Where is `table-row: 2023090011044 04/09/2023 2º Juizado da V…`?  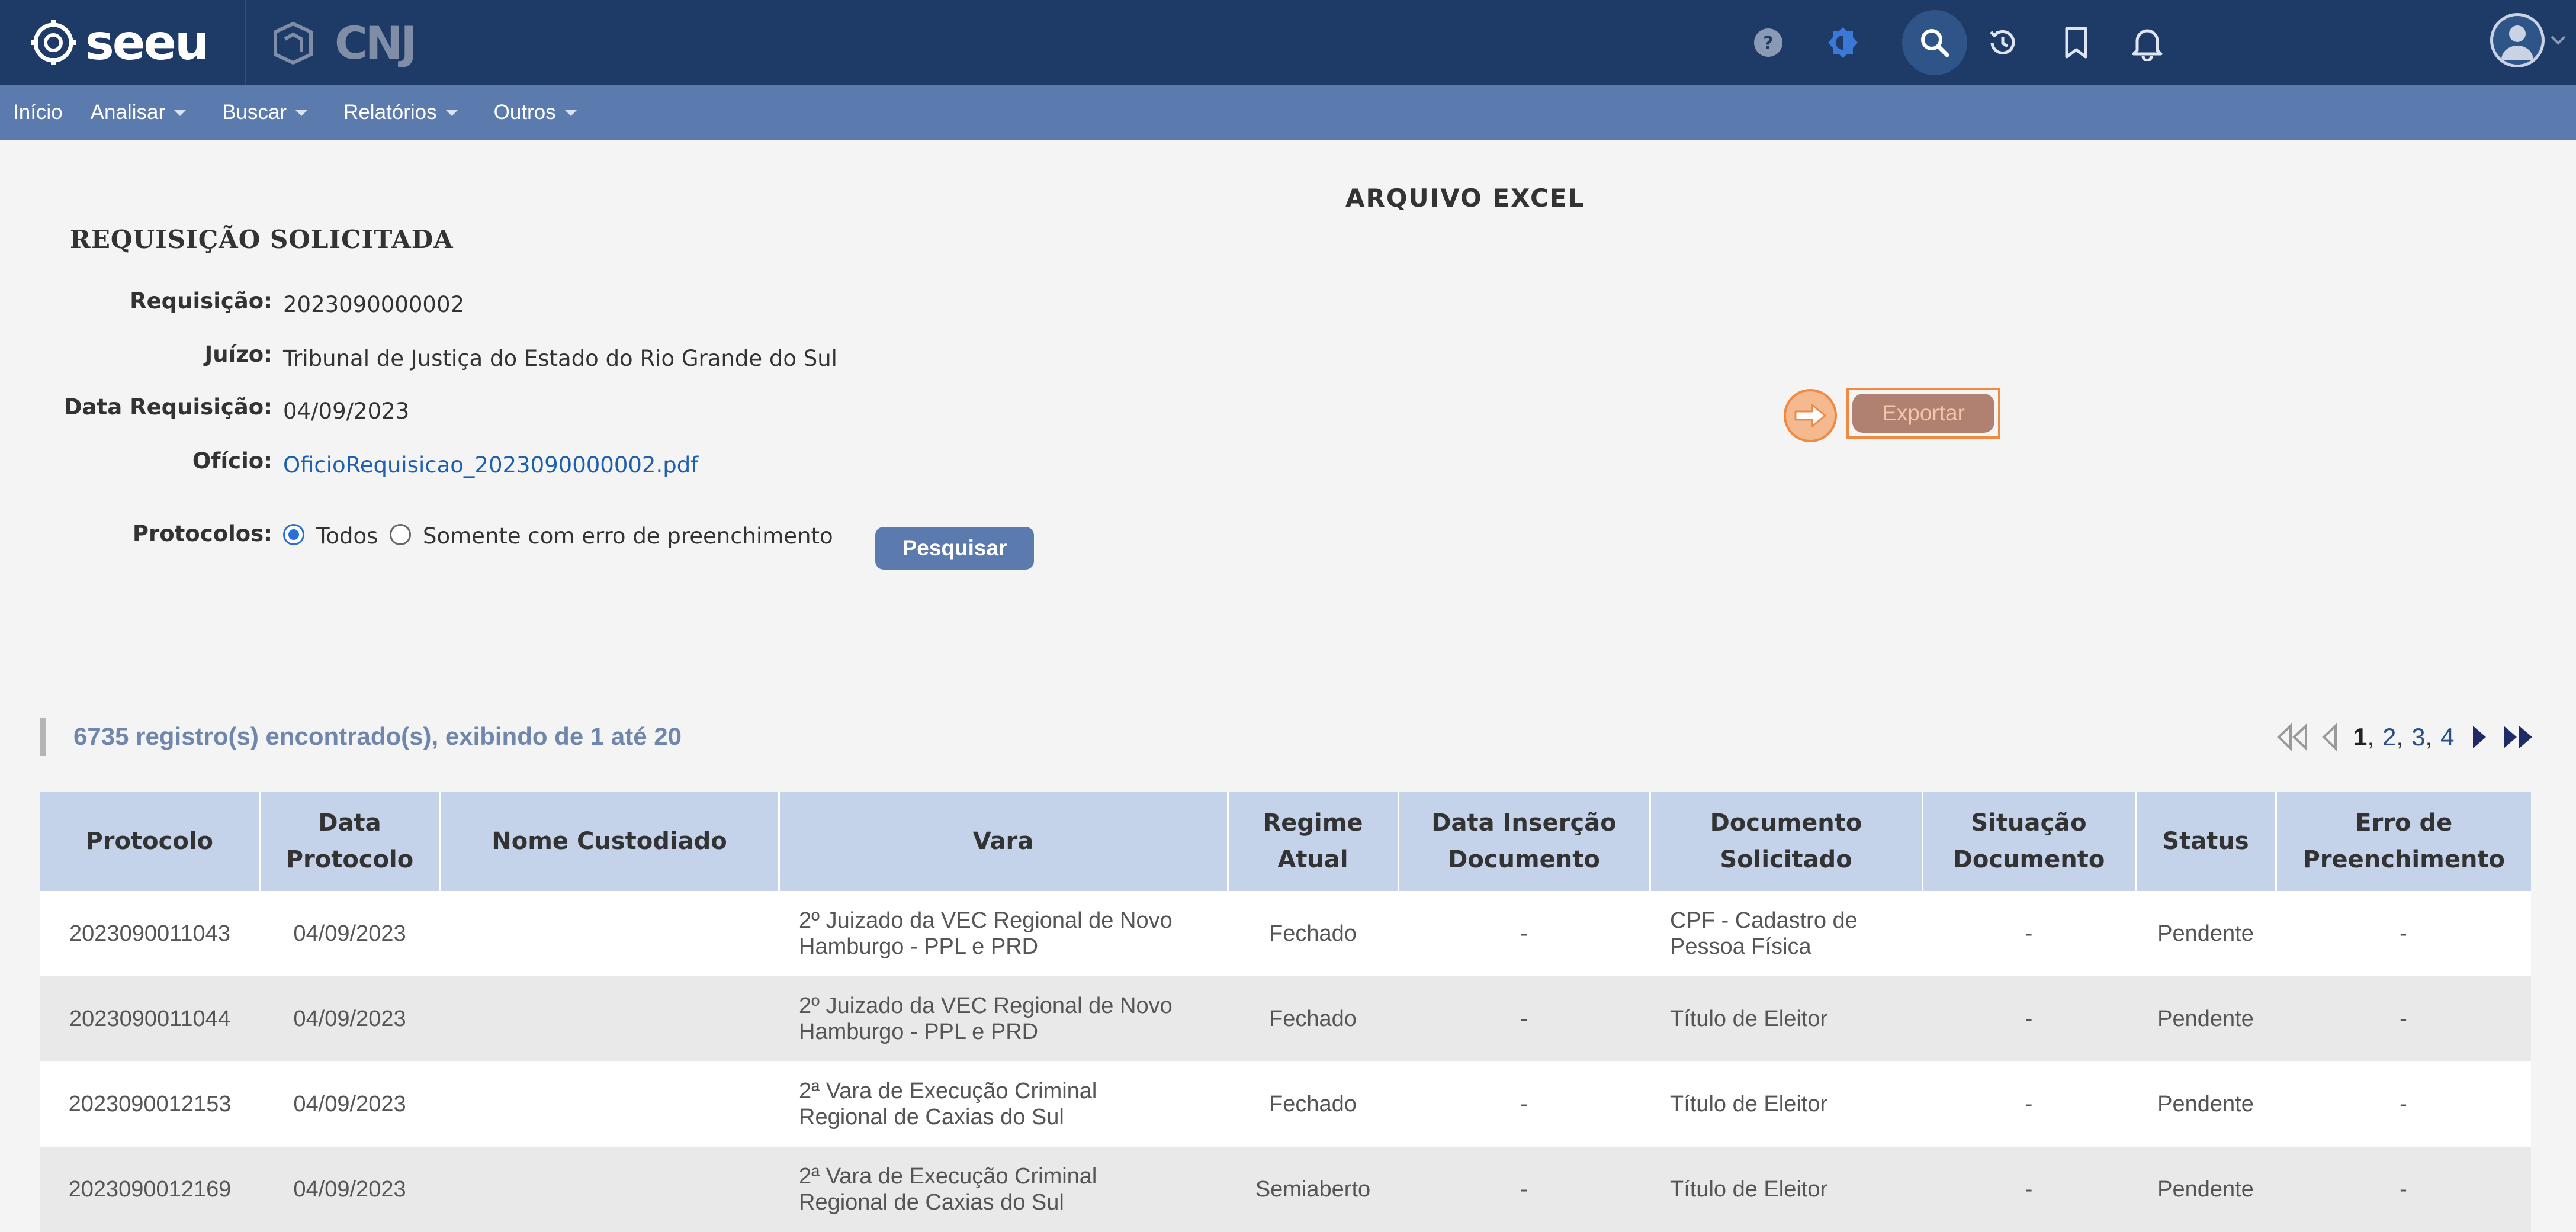 table-row: 2023090011044 04/09/2023 2º Juizado da V… is located at coordinates (1286, 1018).